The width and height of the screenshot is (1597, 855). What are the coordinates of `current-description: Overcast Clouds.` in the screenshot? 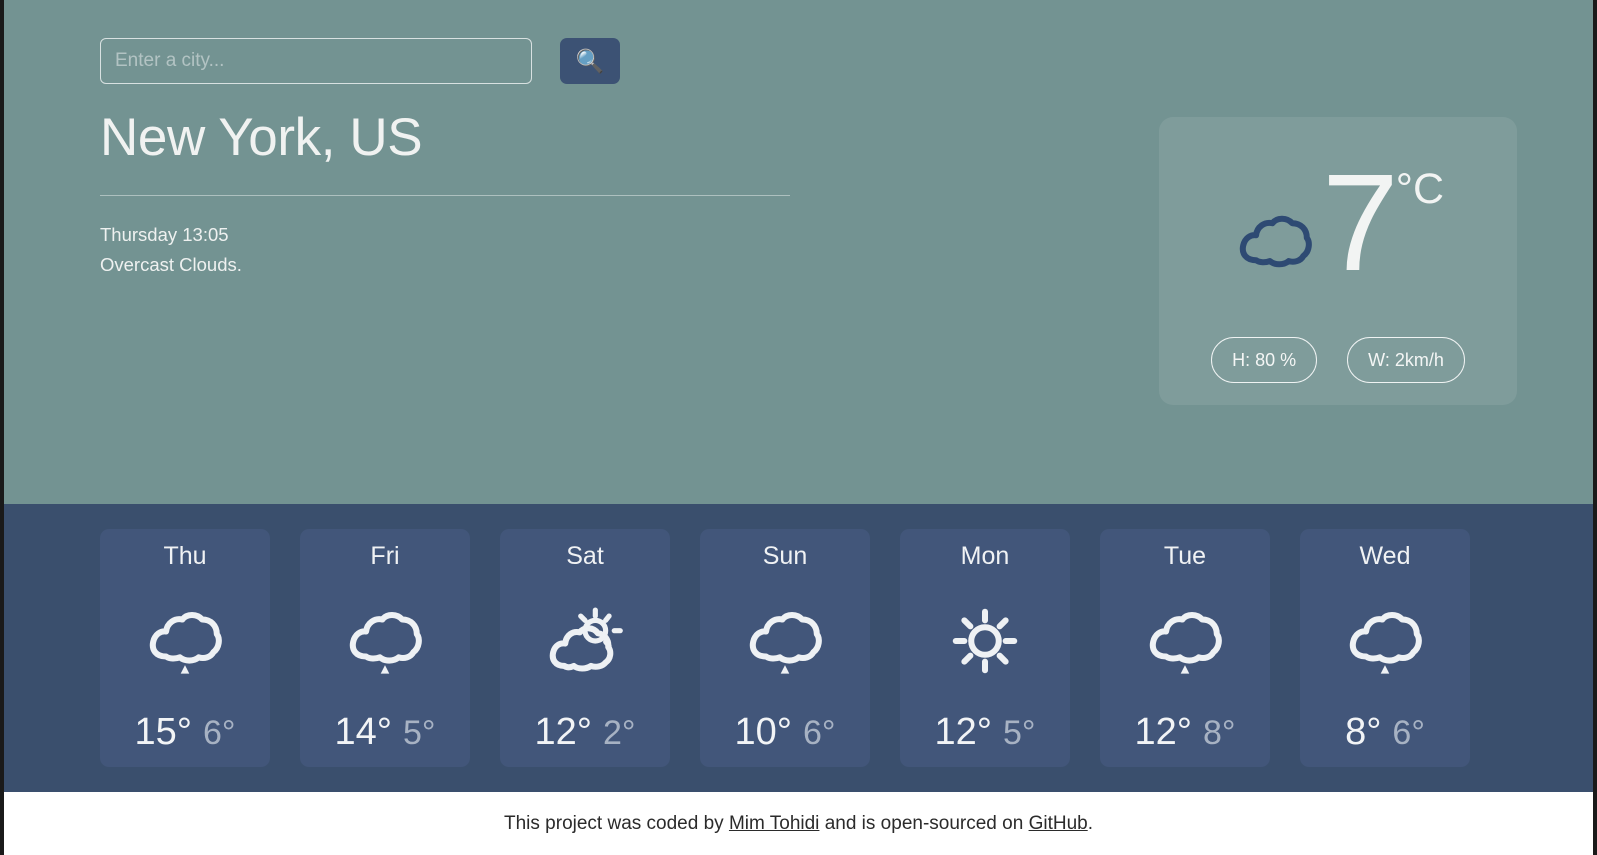 It's located at (171, 264).